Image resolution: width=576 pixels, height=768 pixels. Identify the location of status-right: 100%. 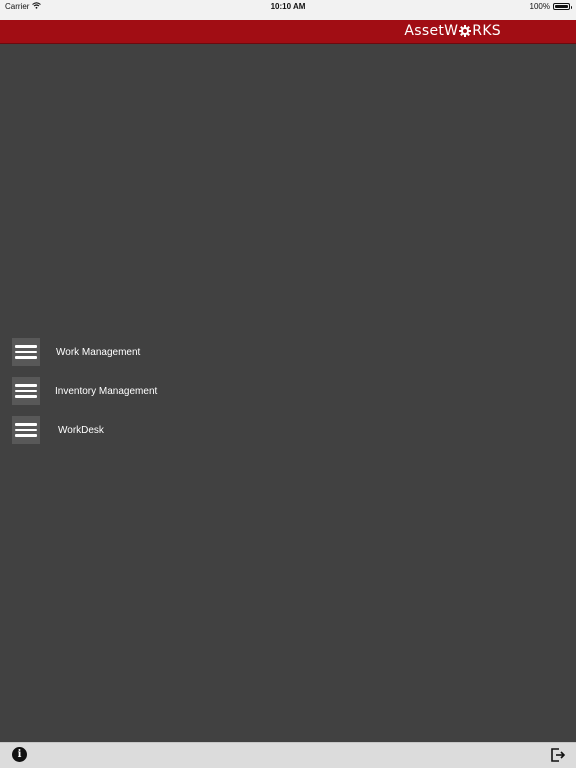
(550, 6).